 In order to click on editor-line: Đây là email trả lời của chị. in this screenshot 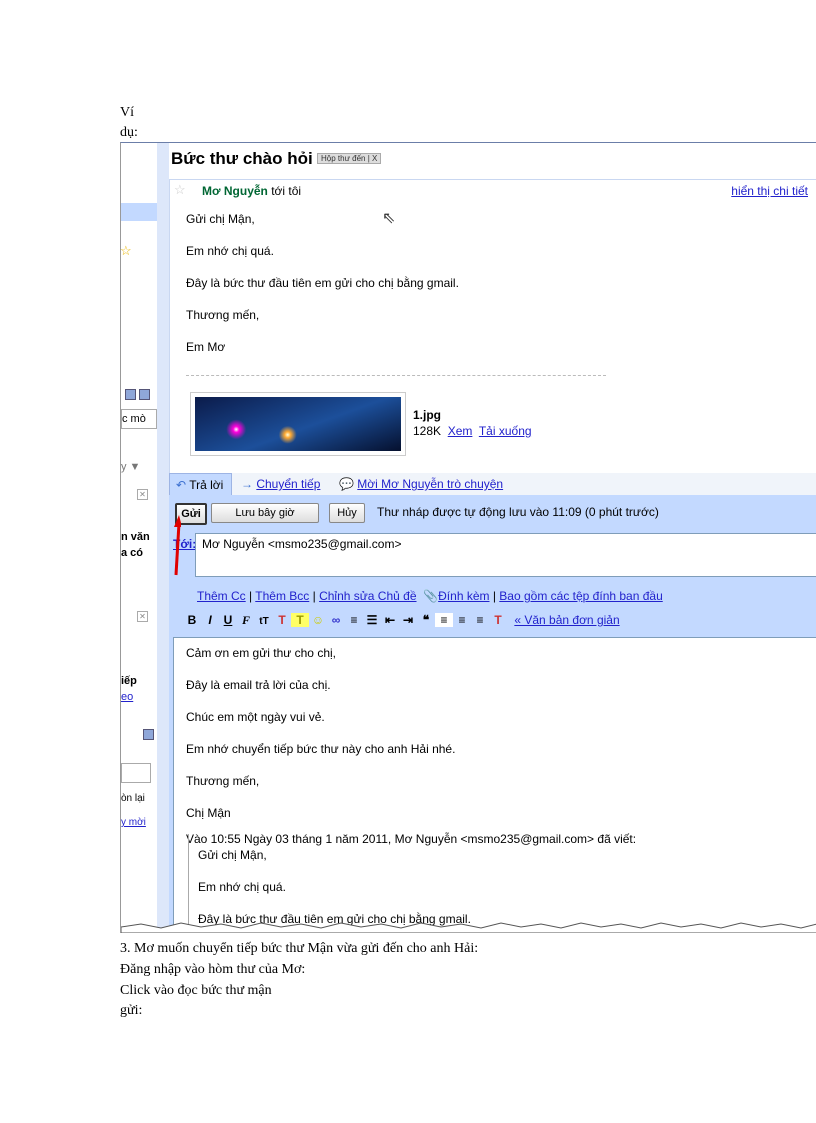, I will do `click(258, 685)`.